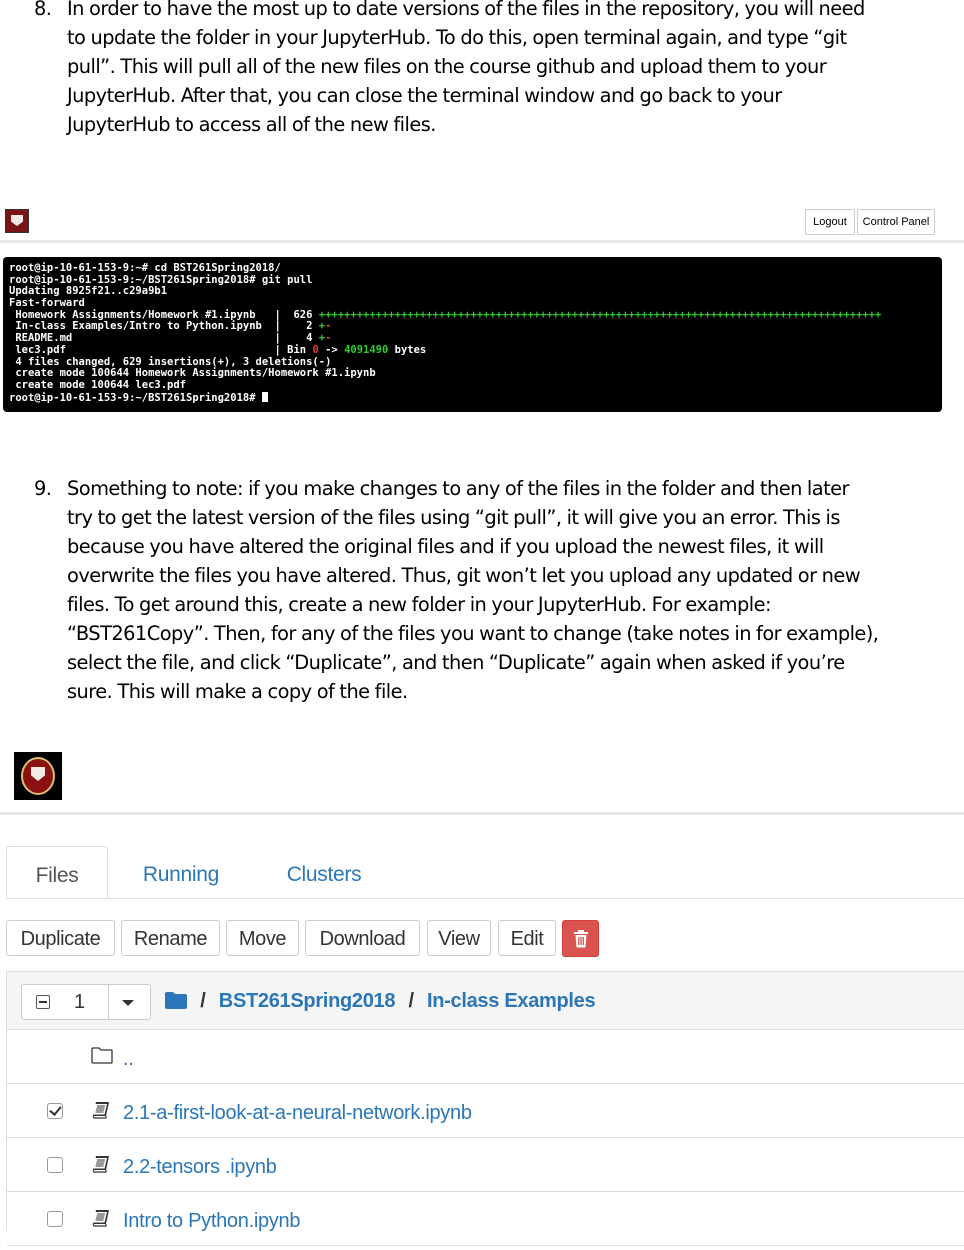  I want to click on terminal-line: create mode 100644 lec3.pdf, so click(98, 384).